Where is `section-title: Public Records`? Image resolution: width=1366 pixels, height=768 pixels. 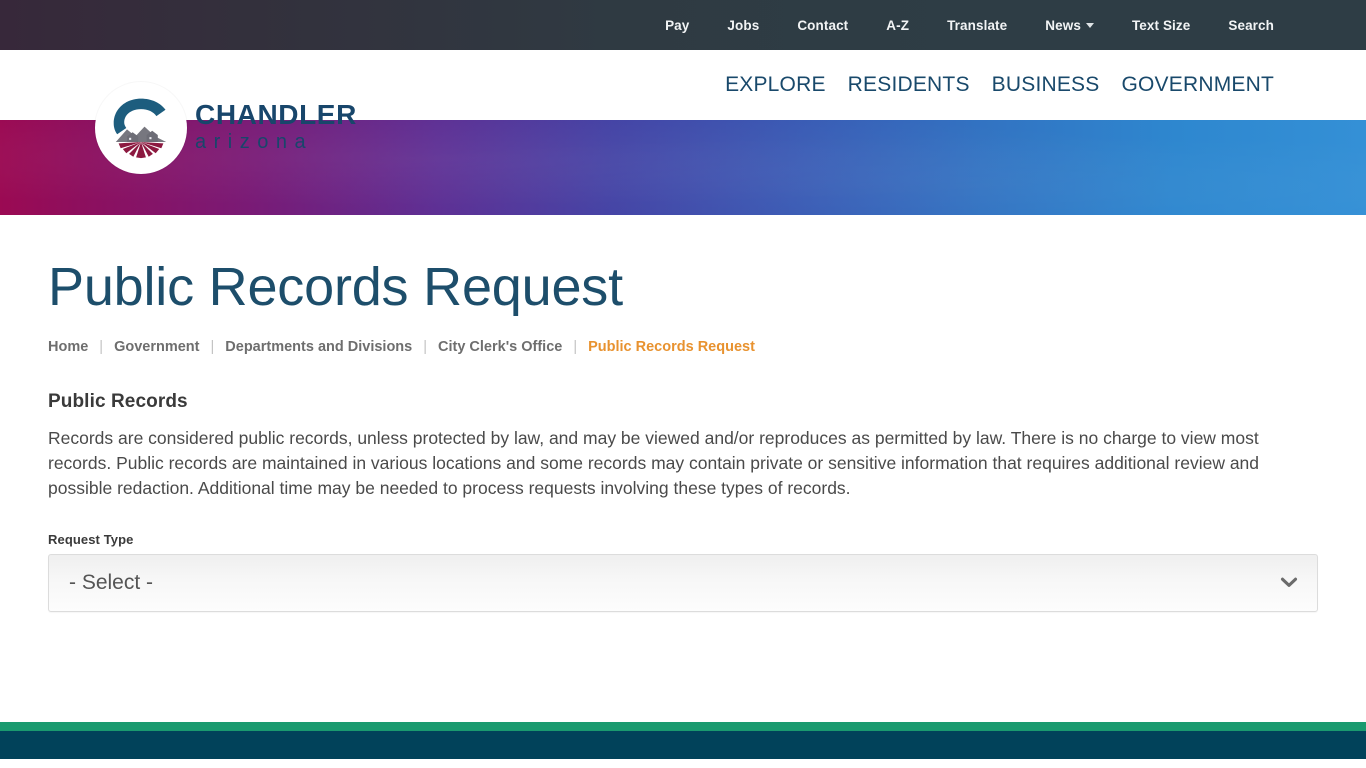
section-title: Public Records is located at coordinates (118, 402).